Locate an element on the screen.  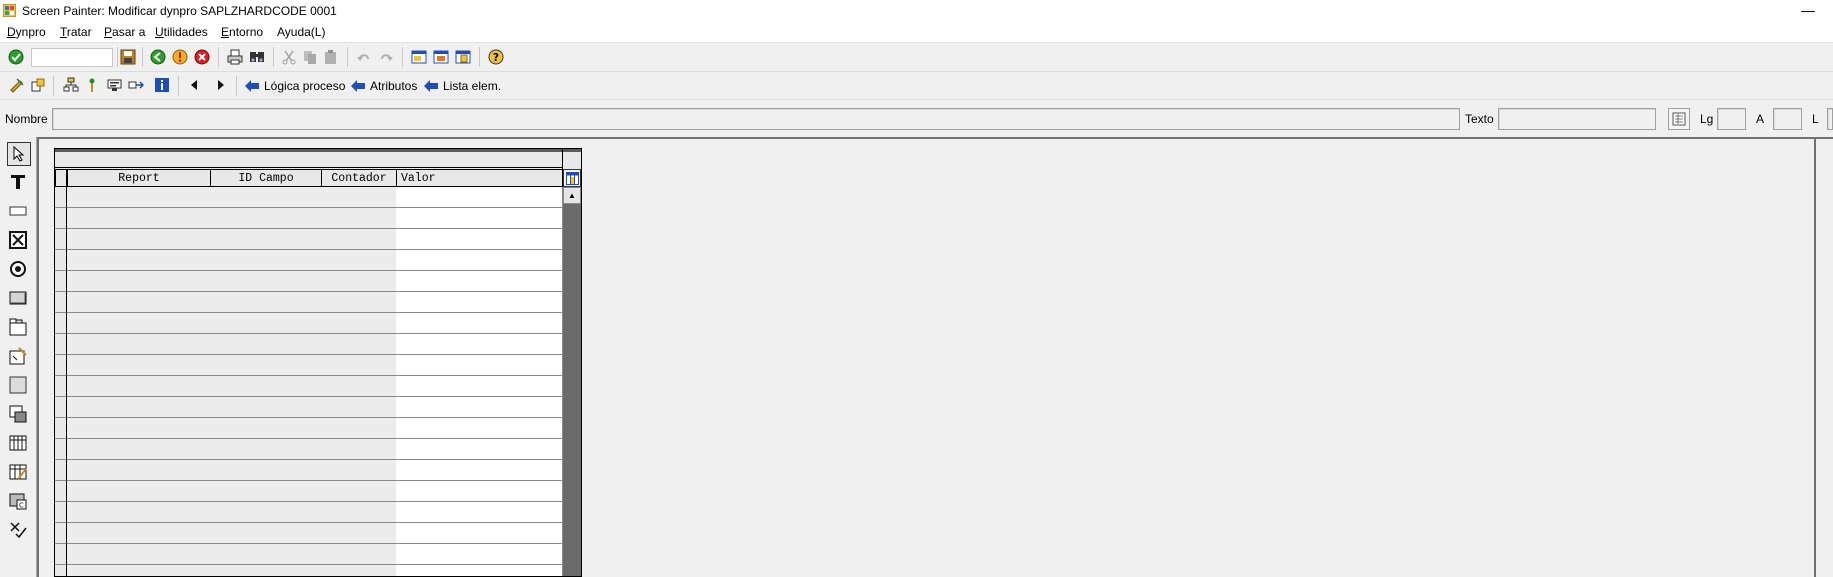
minimize-button: — is located at coordinates (1808, 11).